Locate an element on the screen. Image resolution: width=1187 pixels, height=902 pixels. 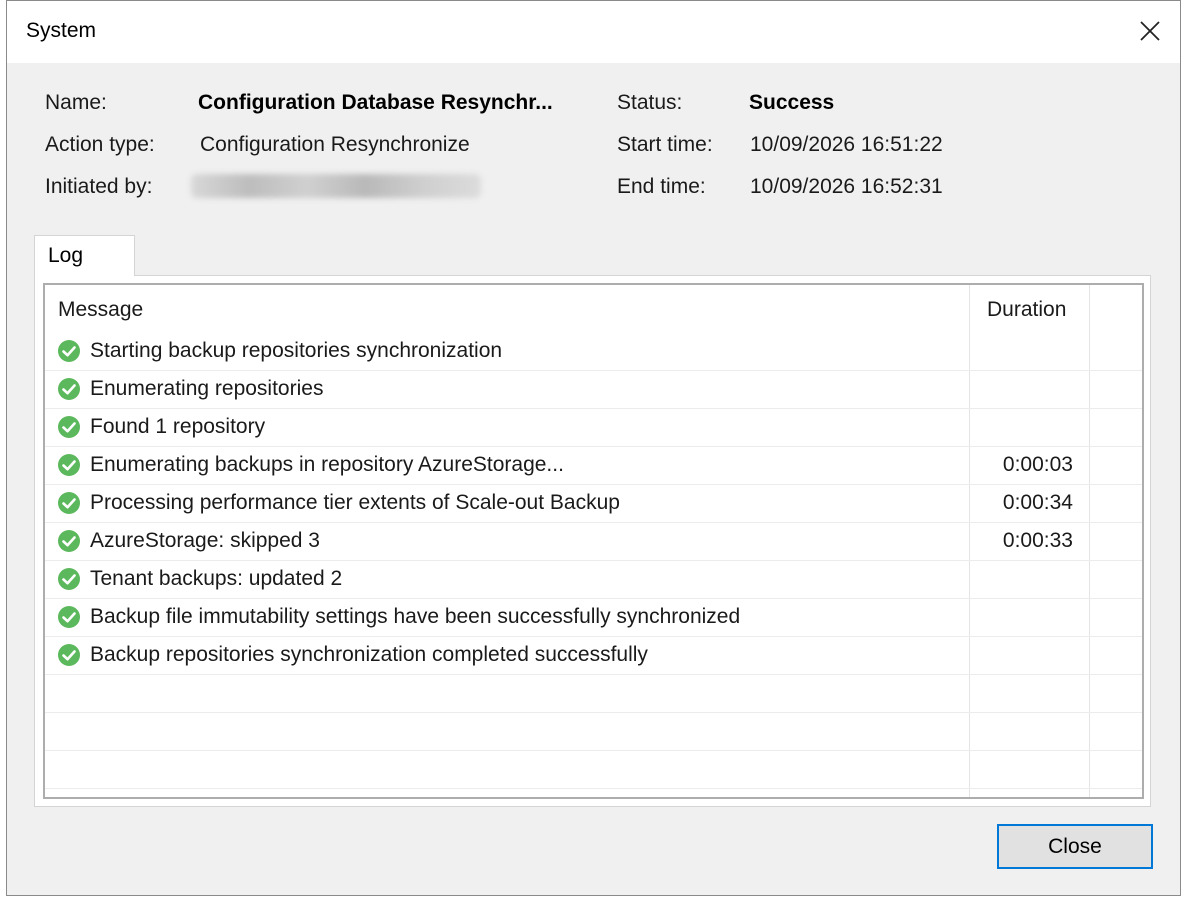
log-row: Found 1 repository is located at coordinates (593, 428).